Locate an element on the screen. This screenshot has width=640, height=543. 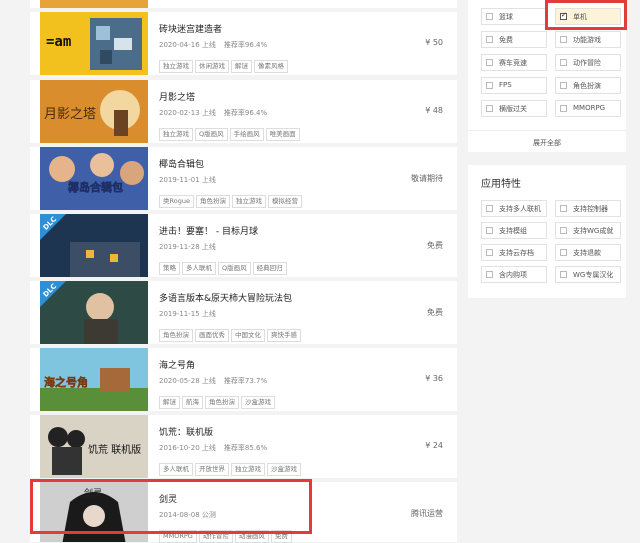
price: 敬请期待 is located at coordinates (427, 178).